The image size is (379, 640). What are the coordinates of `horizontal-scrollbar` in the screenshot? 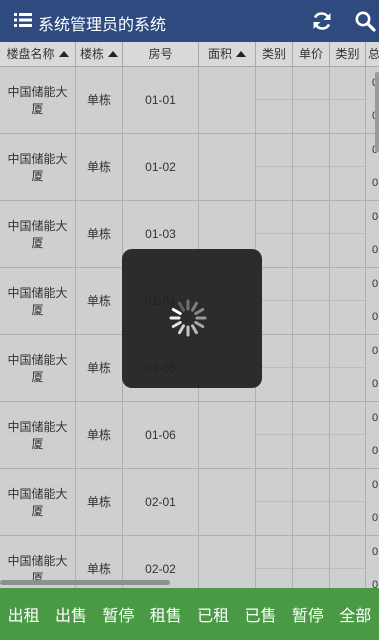 It's located at (85, 582).